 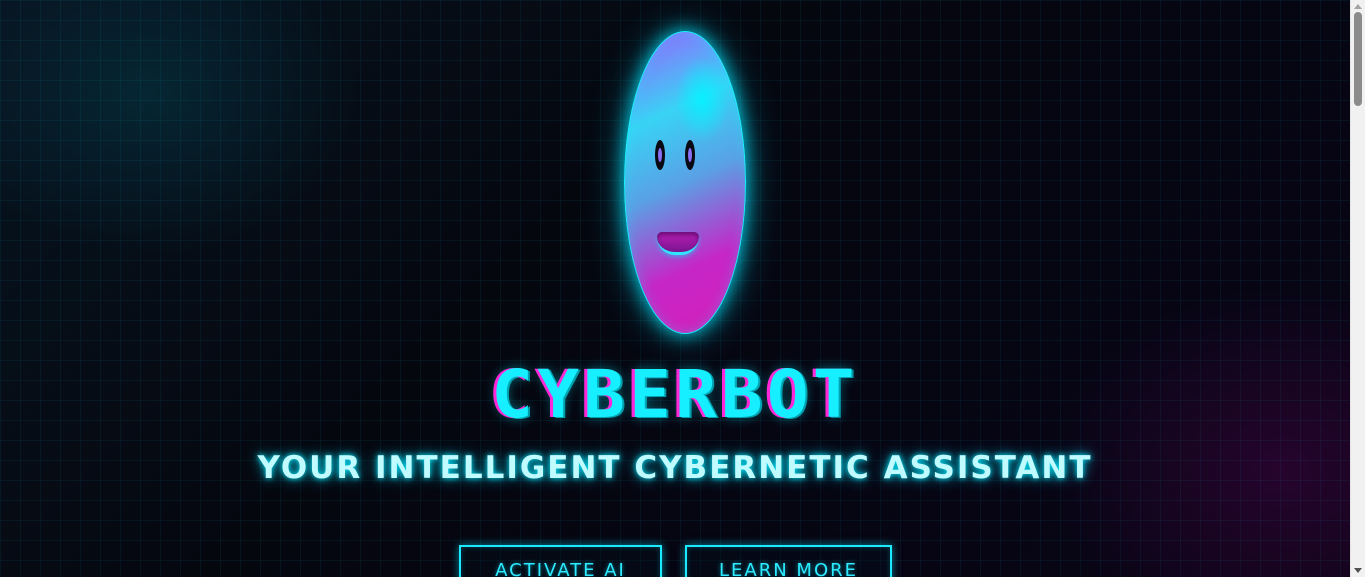 What do you see at coordinates (678, 243) in the screenshot?
I see `robot-mouth` at bounding box center [678, 243].